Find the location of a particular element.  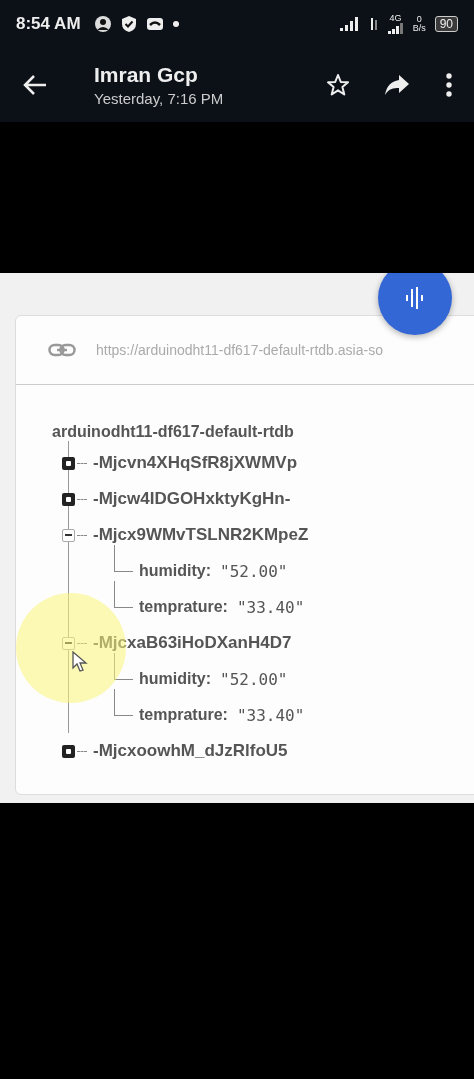

tree-root-key: arduinodht11-df617-default-rtdb is located at coordinates (263, 432).